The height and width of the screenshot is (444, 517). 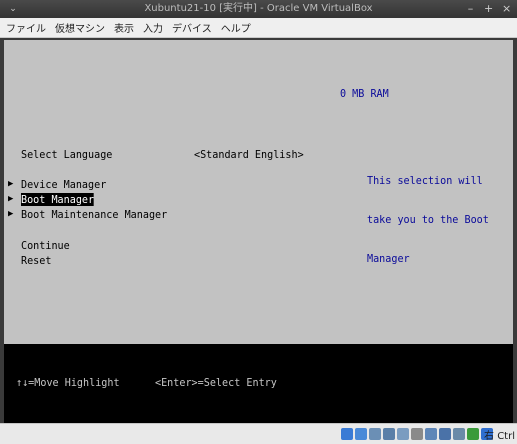 I want to click on ram-info: 0 MB RAM, so click(x=364, y=93).